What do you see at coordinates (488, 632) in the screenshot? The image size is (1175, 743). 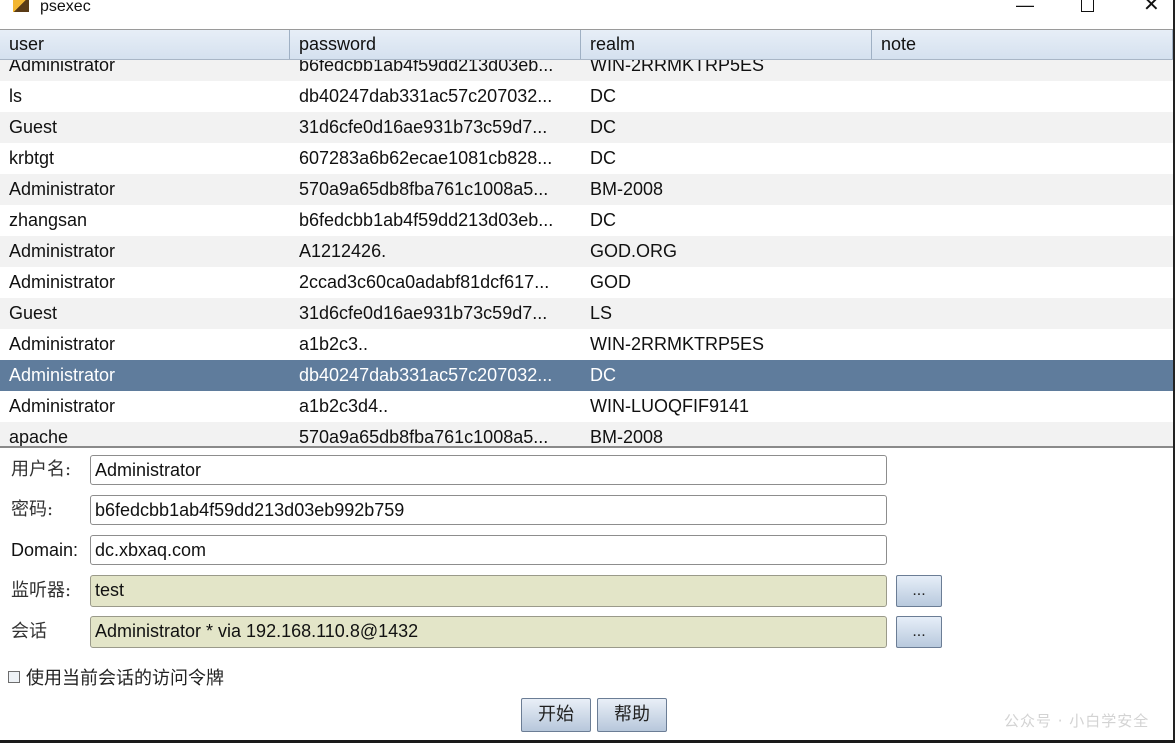 I see `session-field: Administrator * via 192.168.110.8@1432` at bounding box center [488, 632].